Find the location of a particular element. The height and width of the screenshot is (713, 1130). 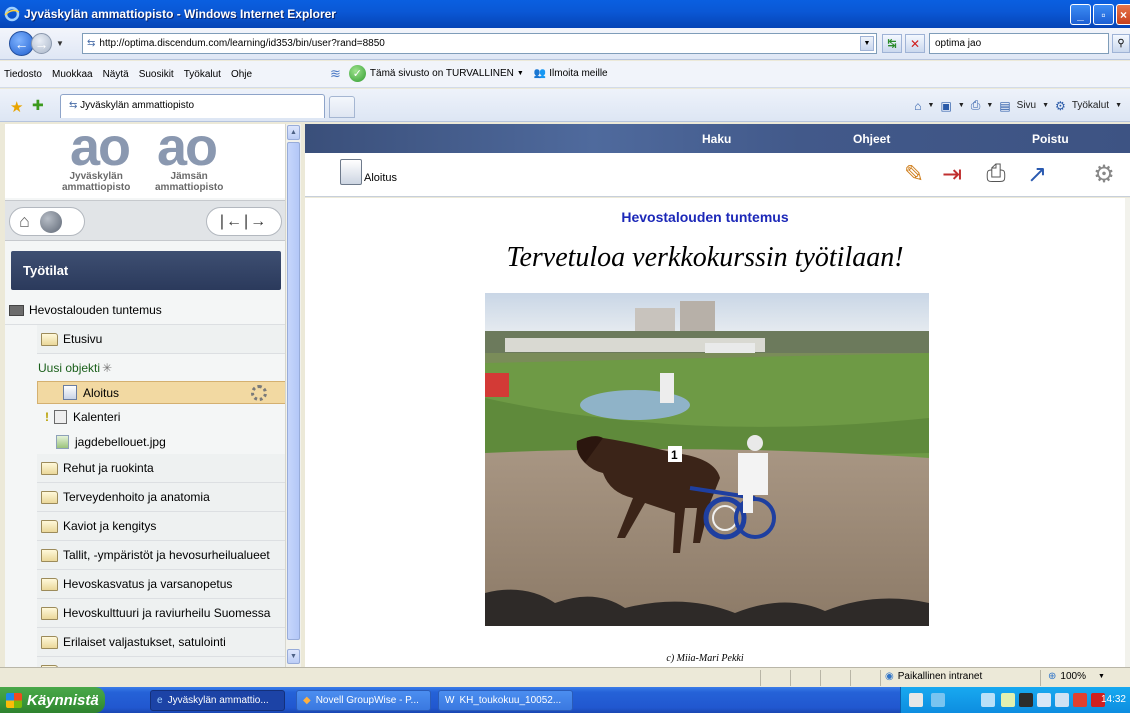

tree-folder: Hevoskulttuuri ja raviurheilu Suomessa is located at coordinates (162, 613).